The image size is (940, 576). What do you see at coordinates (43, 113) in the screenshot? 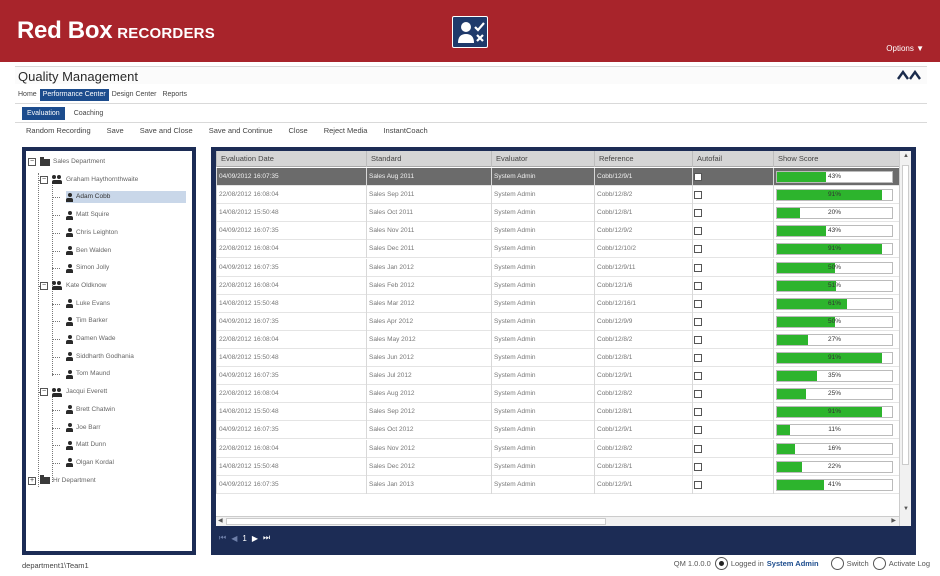
I see `tab-evaluation: Evaluation` at bounding box center [43, 113].